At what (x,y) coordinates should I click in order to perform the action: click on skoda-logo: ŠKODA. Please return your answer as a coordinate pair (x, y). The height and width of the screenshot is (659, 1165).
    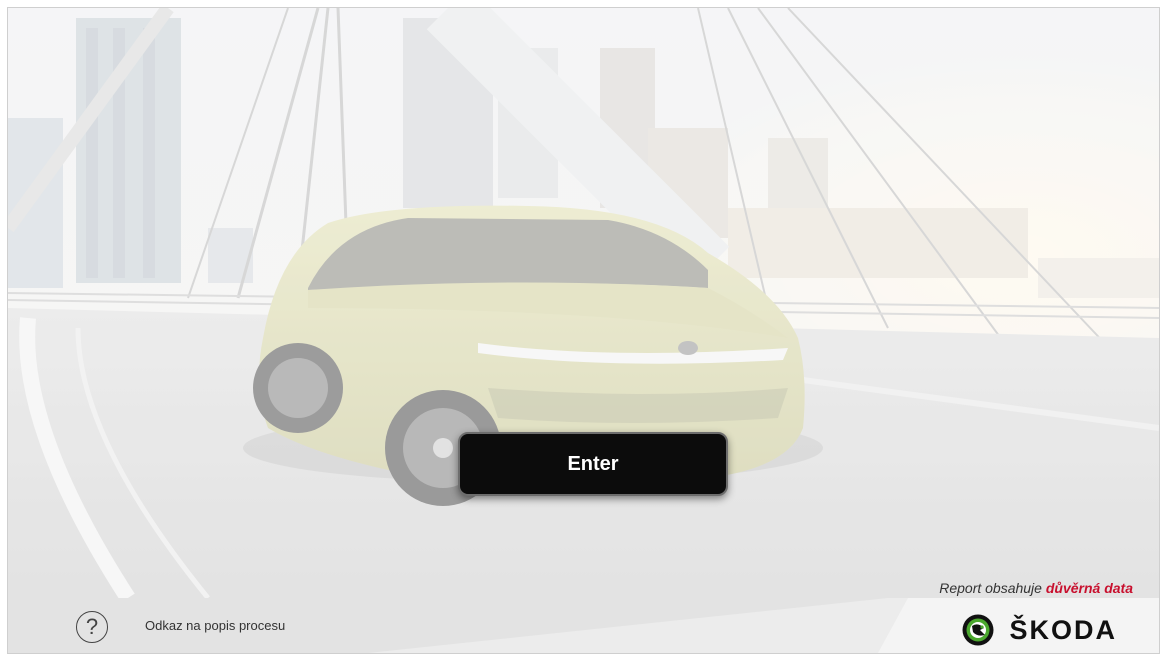
    Looking at the image, I should click on (1039, 630).